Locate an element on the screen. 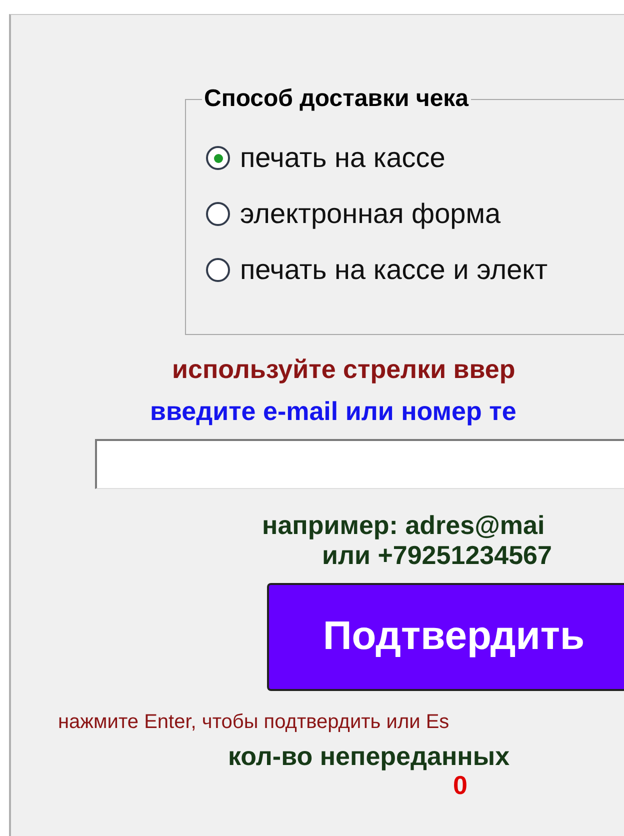 Image resolution: width=624 pixels, height=836 pixels. radio-option: печать на кассе is located at coordinates (415, 158).